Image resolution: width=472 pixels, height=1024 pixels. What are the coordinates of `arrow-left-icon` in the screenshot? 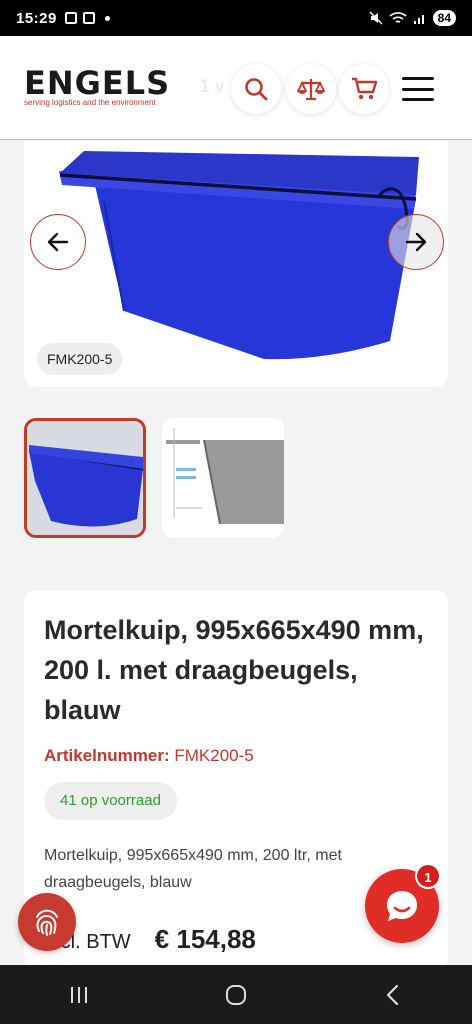 It's located at (58, 242).